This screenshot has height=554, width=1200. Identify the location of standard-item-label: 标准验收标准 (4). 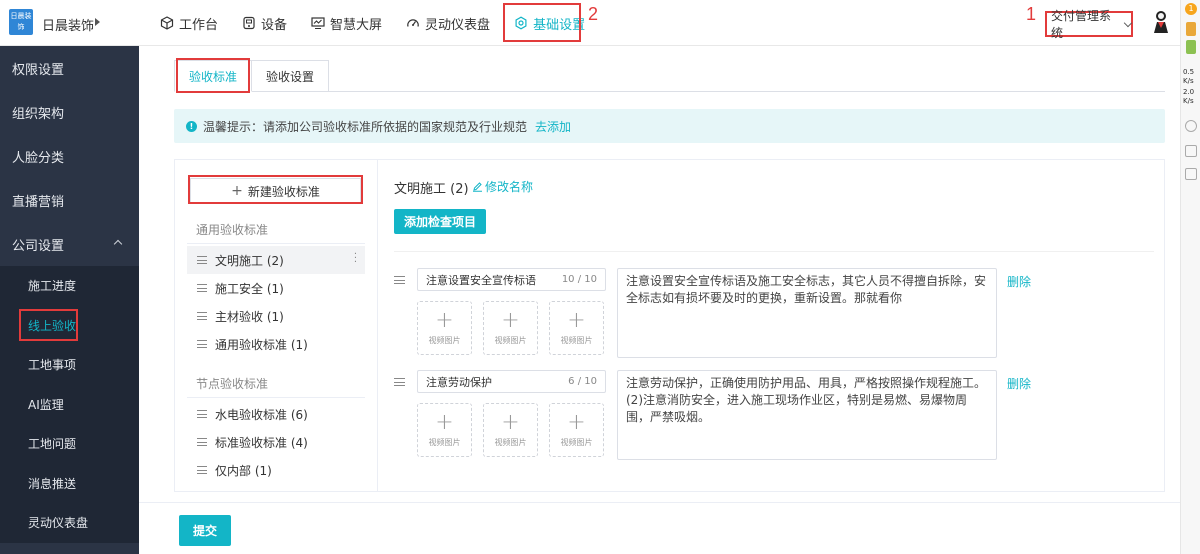
(261, 442).